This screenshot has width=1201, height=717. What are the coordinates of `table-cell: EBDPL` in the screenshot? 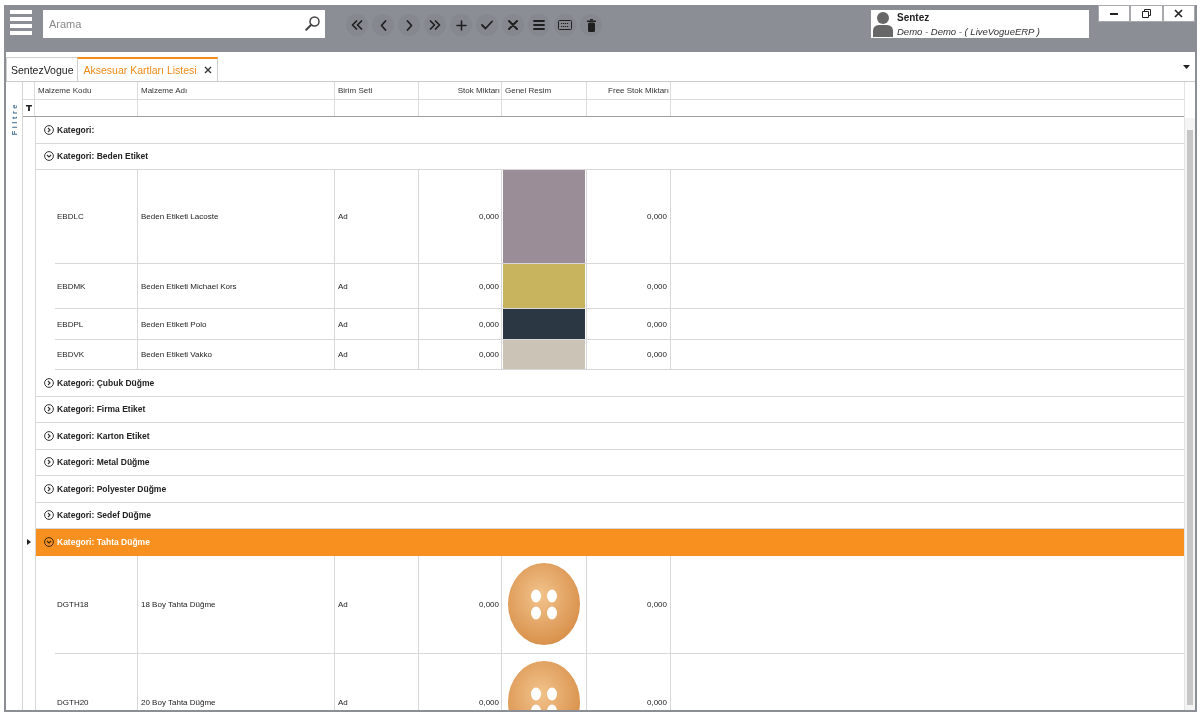 It's located at (96, 324).